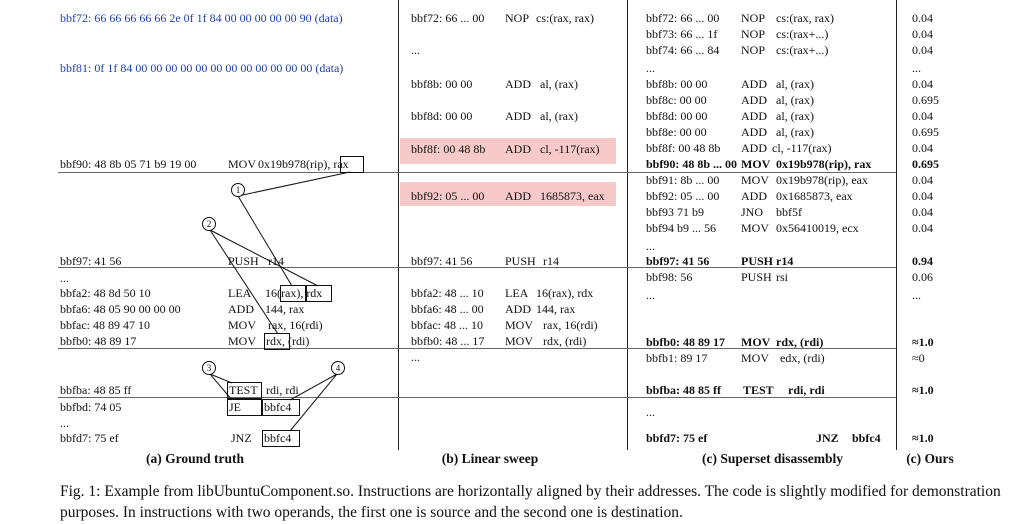  What do you see at coordinates (238, 190) in the screenshot?
I see `marker-1: 1` at bounding box center [238, 190].